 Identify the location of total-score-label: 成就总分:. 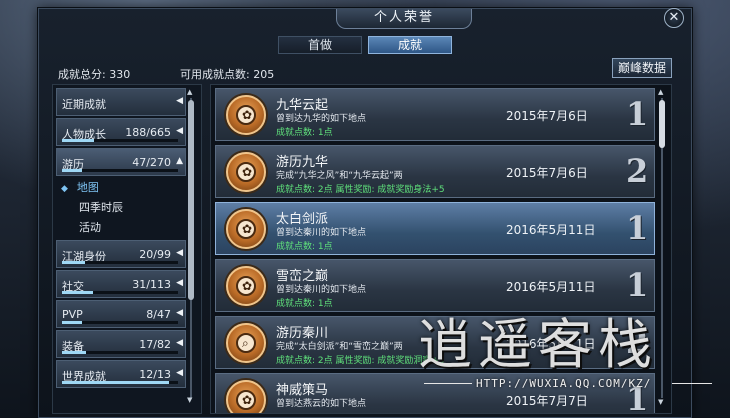
(82, 74).